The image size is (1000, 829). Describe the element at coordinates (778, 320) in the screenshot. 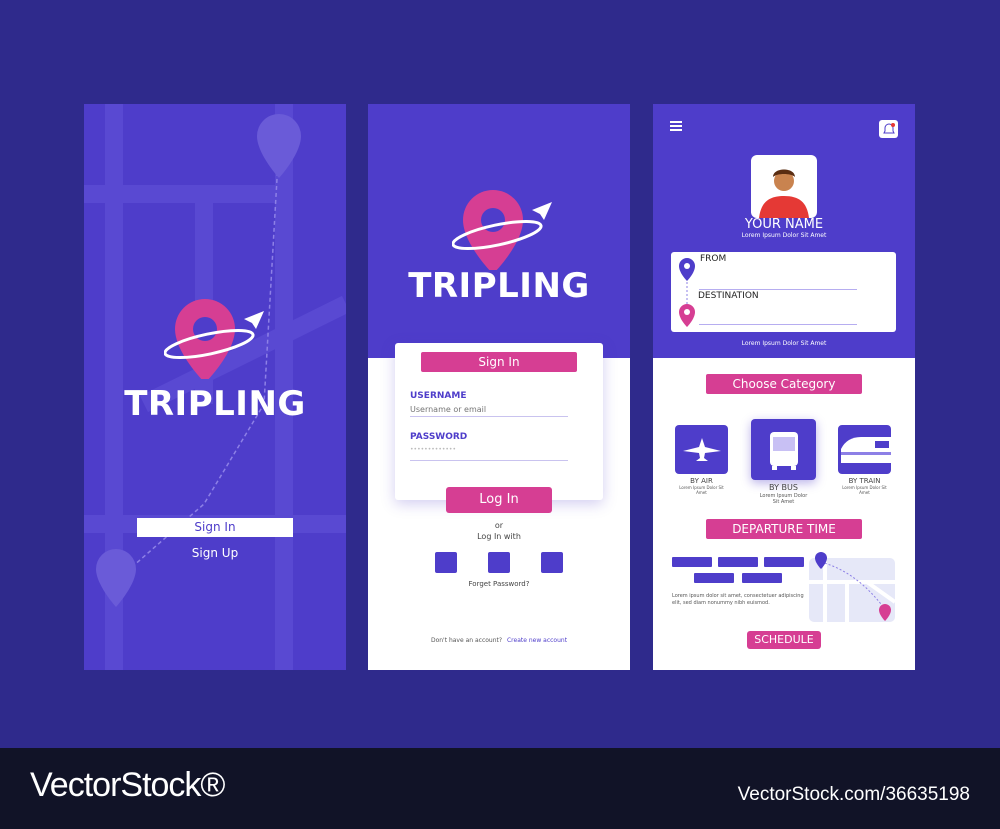

I see `destination-input` at that location.